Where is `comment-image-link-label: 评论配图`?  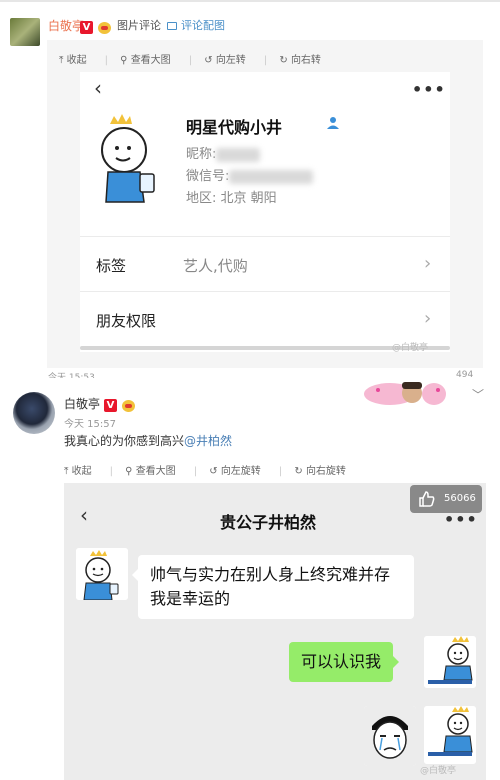 comment-image-link-label: 评论配图 is located at coordinates (203, 25).